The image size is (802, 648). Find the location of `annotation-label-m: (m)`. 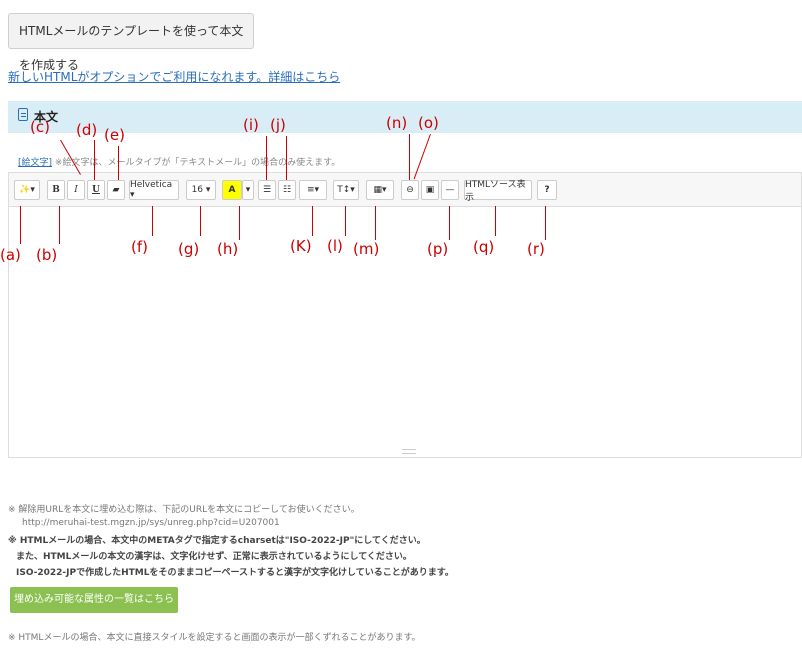

annotation-label-m: (m) is located at coordinates (366, 249).